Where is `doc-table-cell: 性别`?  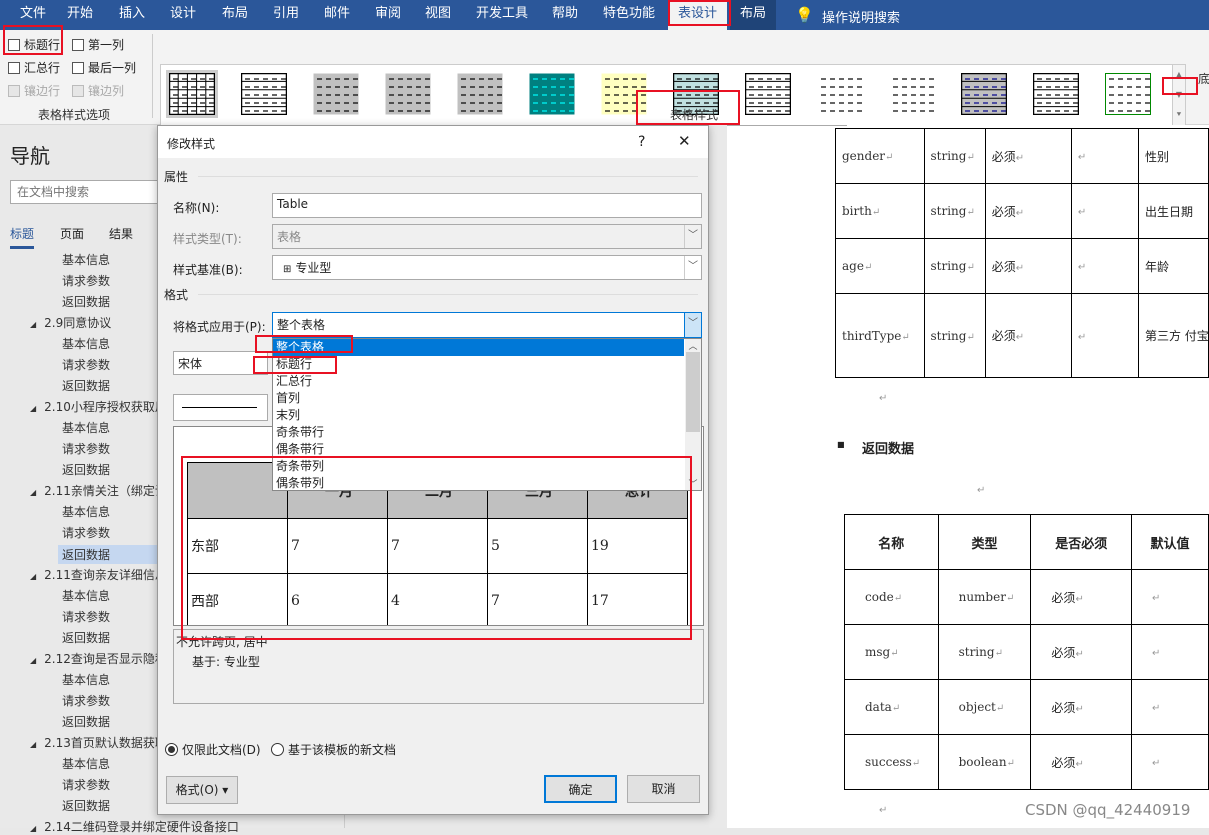
doc-table-cell: 性别 is located at coordinates (1173, 156).